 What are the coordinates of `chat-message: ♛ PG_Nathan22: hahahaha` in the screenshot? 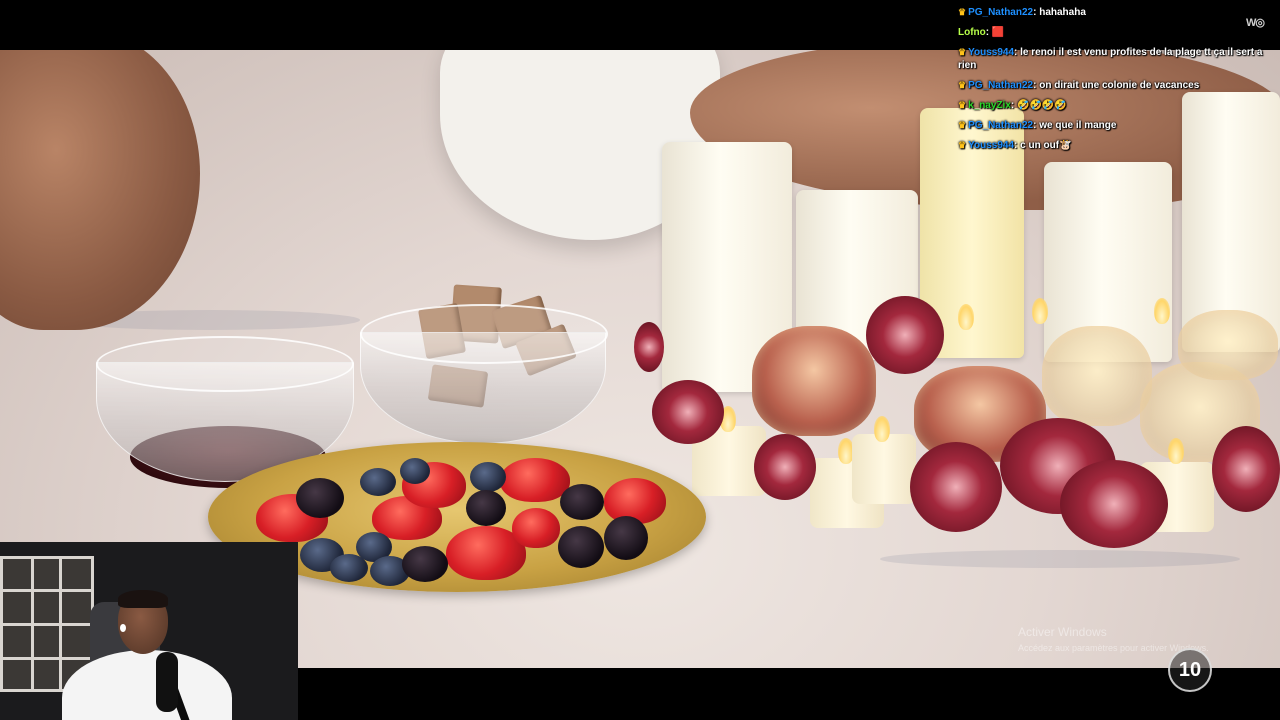 It's located at (1022, 12).